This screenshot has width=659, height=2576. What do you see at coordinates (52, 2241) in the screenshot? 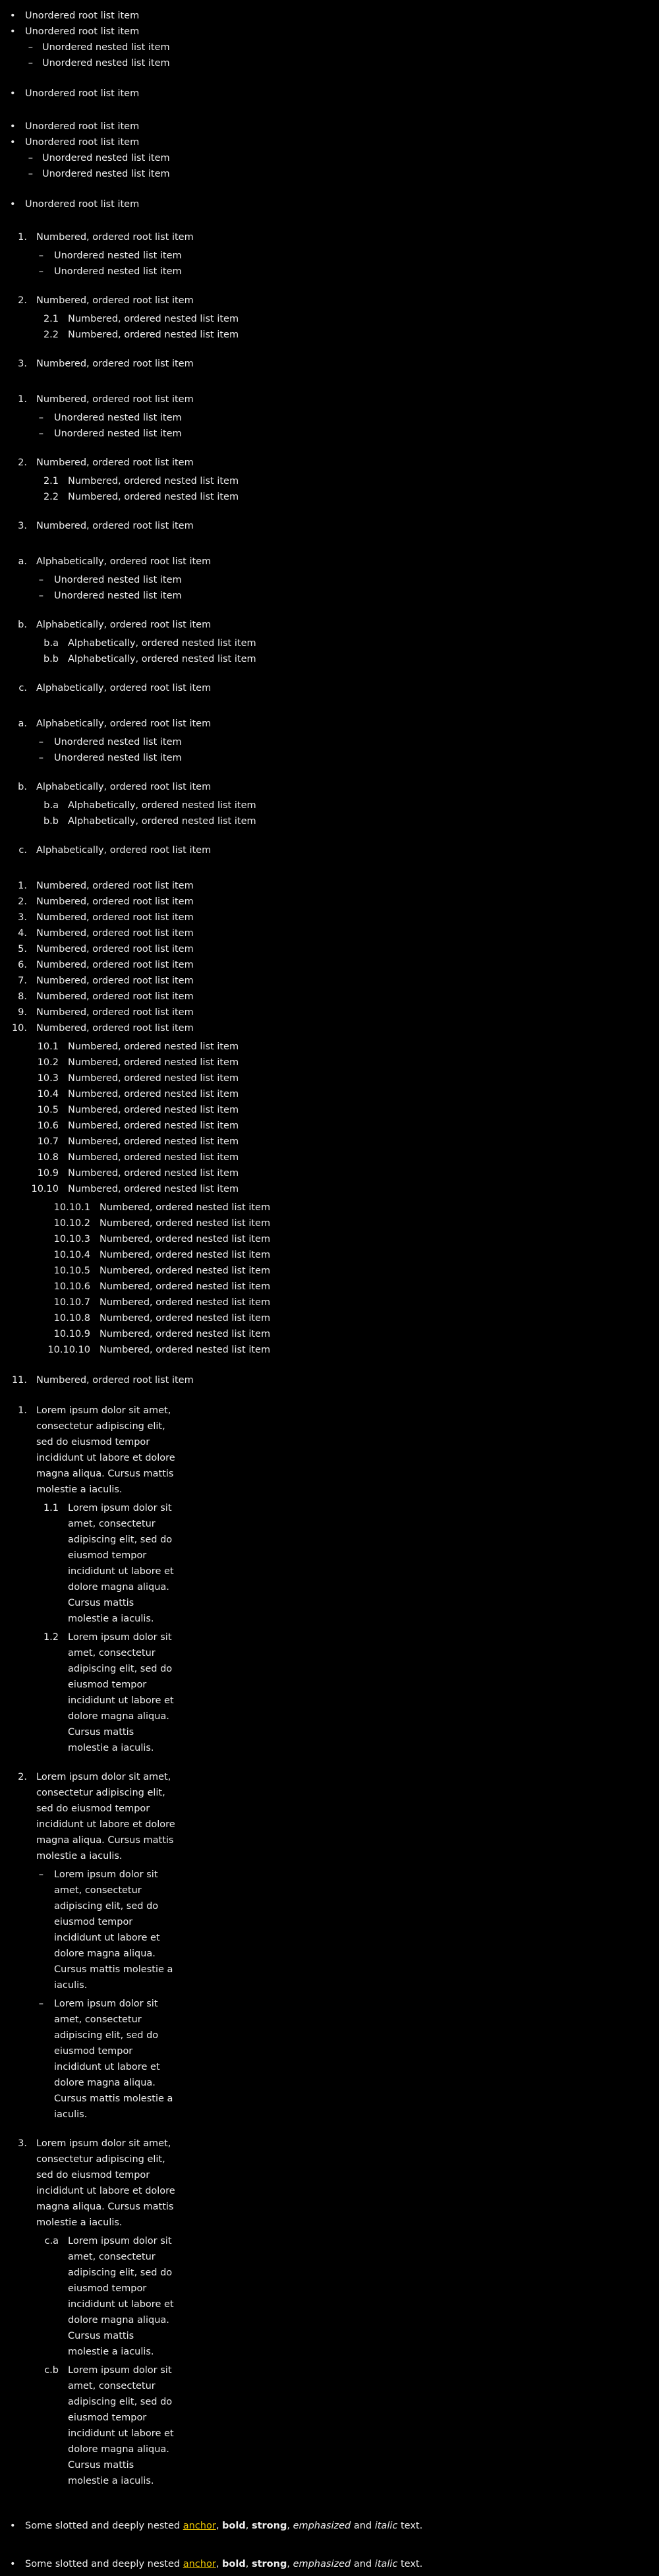
I see `list-item-marker: c.a` at bounding box center [52, 2241].